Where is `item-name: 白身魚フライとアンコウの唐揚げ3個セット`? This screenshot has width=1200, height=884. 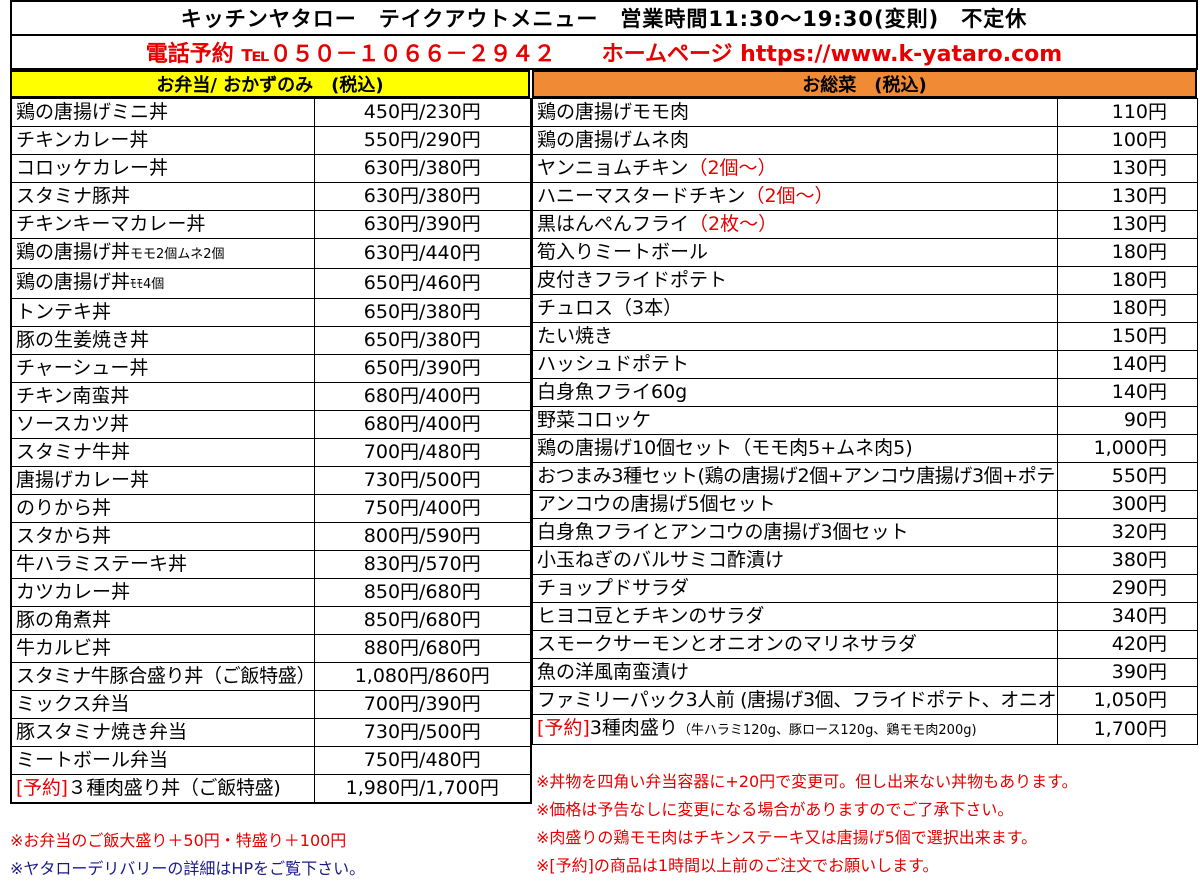
item-name: 白身魚フライとアンコウの唐揚げ3個セット is located at coordinates (723, 532).